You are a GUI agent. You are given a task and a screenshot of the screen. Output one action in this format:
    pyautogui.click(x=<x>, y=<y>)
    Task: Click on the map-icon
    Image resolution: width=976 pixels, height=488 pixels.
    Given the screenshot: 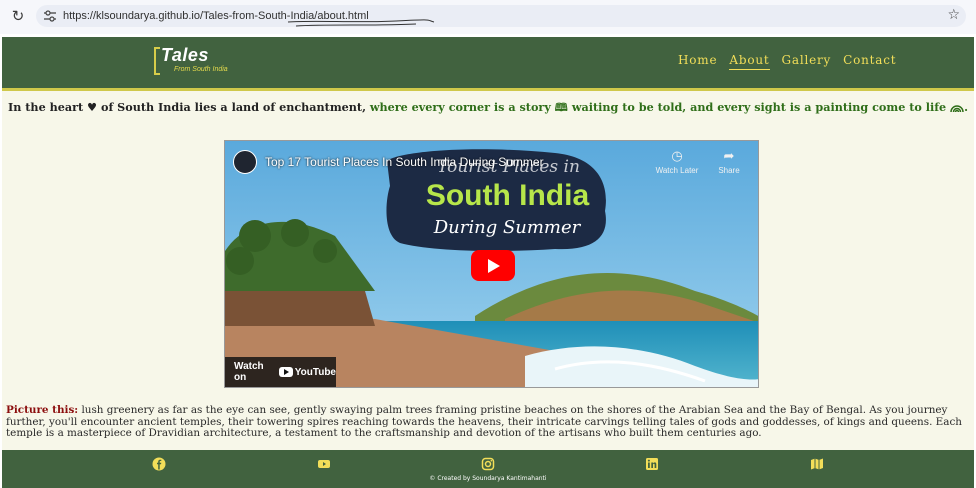 What is the action you would take?
    pyautogui.click(x=817, y=464)
    